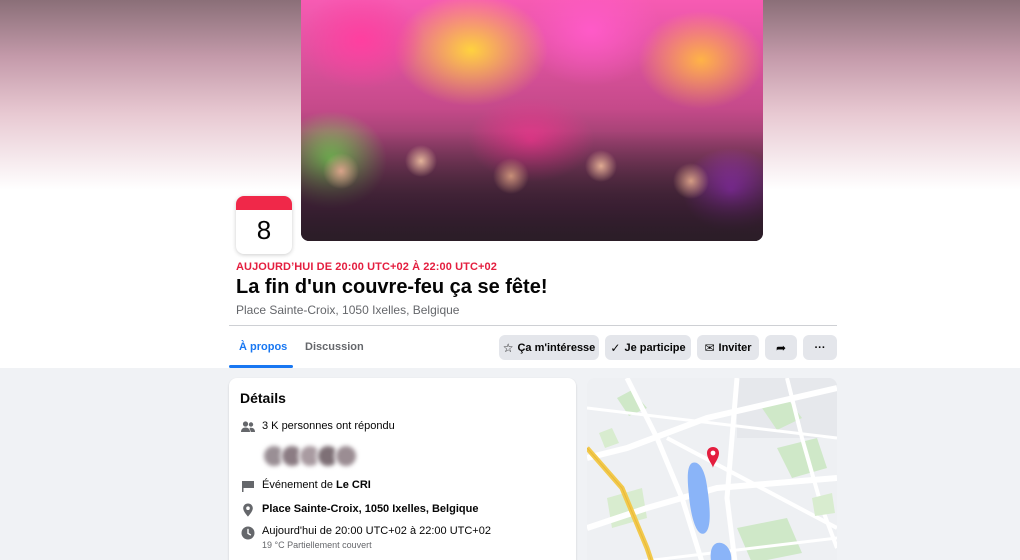 The image size is (1020, 560). What do you see at coordinates (655, 347) in the screenshot?
I see `going-label: Je participe` at bounding box center [655, 347].